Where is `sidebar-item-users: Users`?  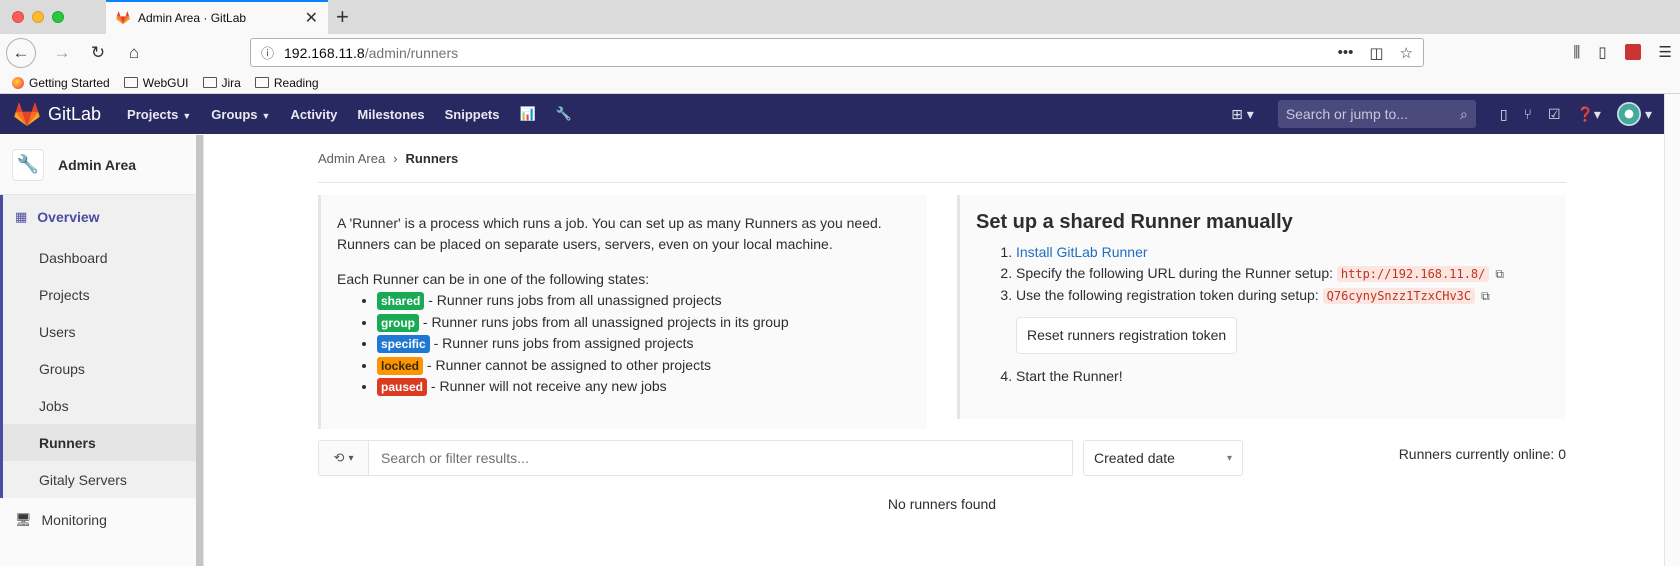 sidebar-item-users: Users is located at coordinates (100, 331).